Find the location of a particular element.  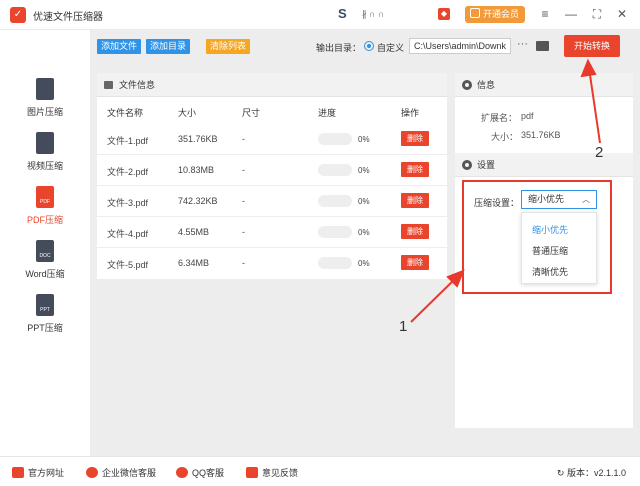

sidebar-item-pdf: PDF PDF压缩 is located at coordinates (45, 206).